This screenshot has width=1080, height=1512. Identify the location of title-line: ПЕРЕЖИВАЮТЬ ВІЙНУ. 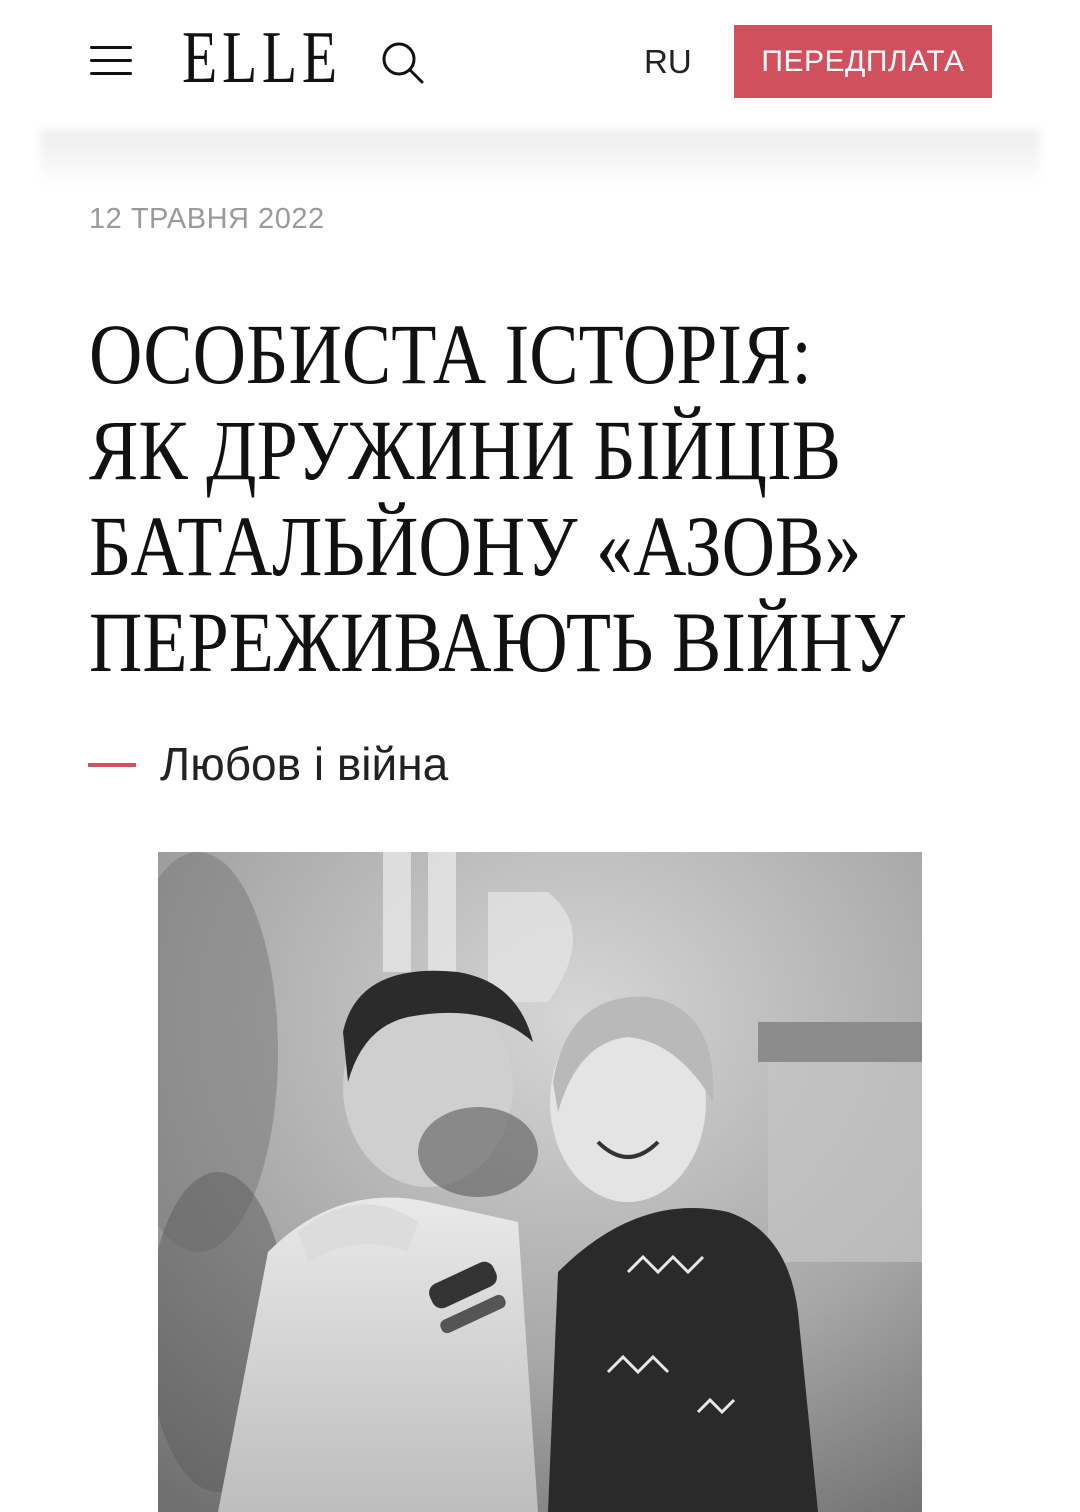
(497, 642).